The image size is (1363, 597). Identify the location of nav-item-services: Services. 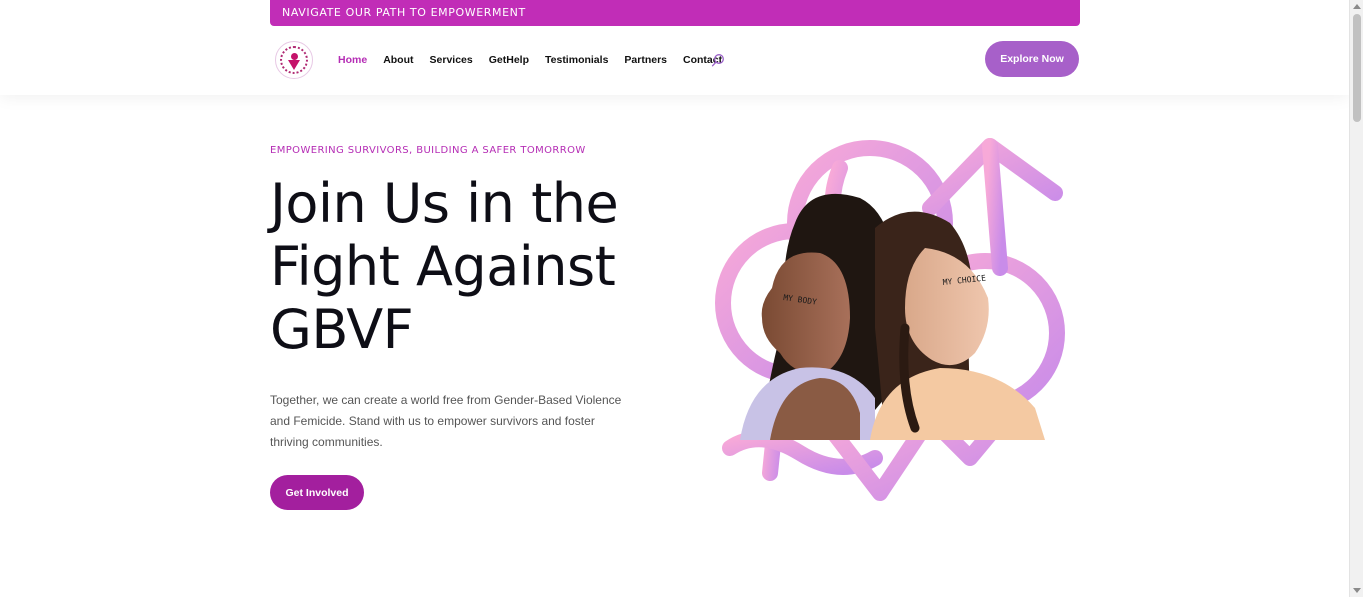
(451, 60).